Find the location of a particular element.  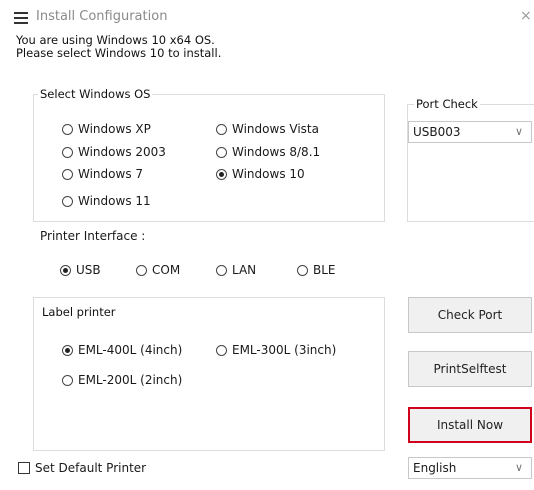

radio-ble: BLE is located at coordinates (316, 270).